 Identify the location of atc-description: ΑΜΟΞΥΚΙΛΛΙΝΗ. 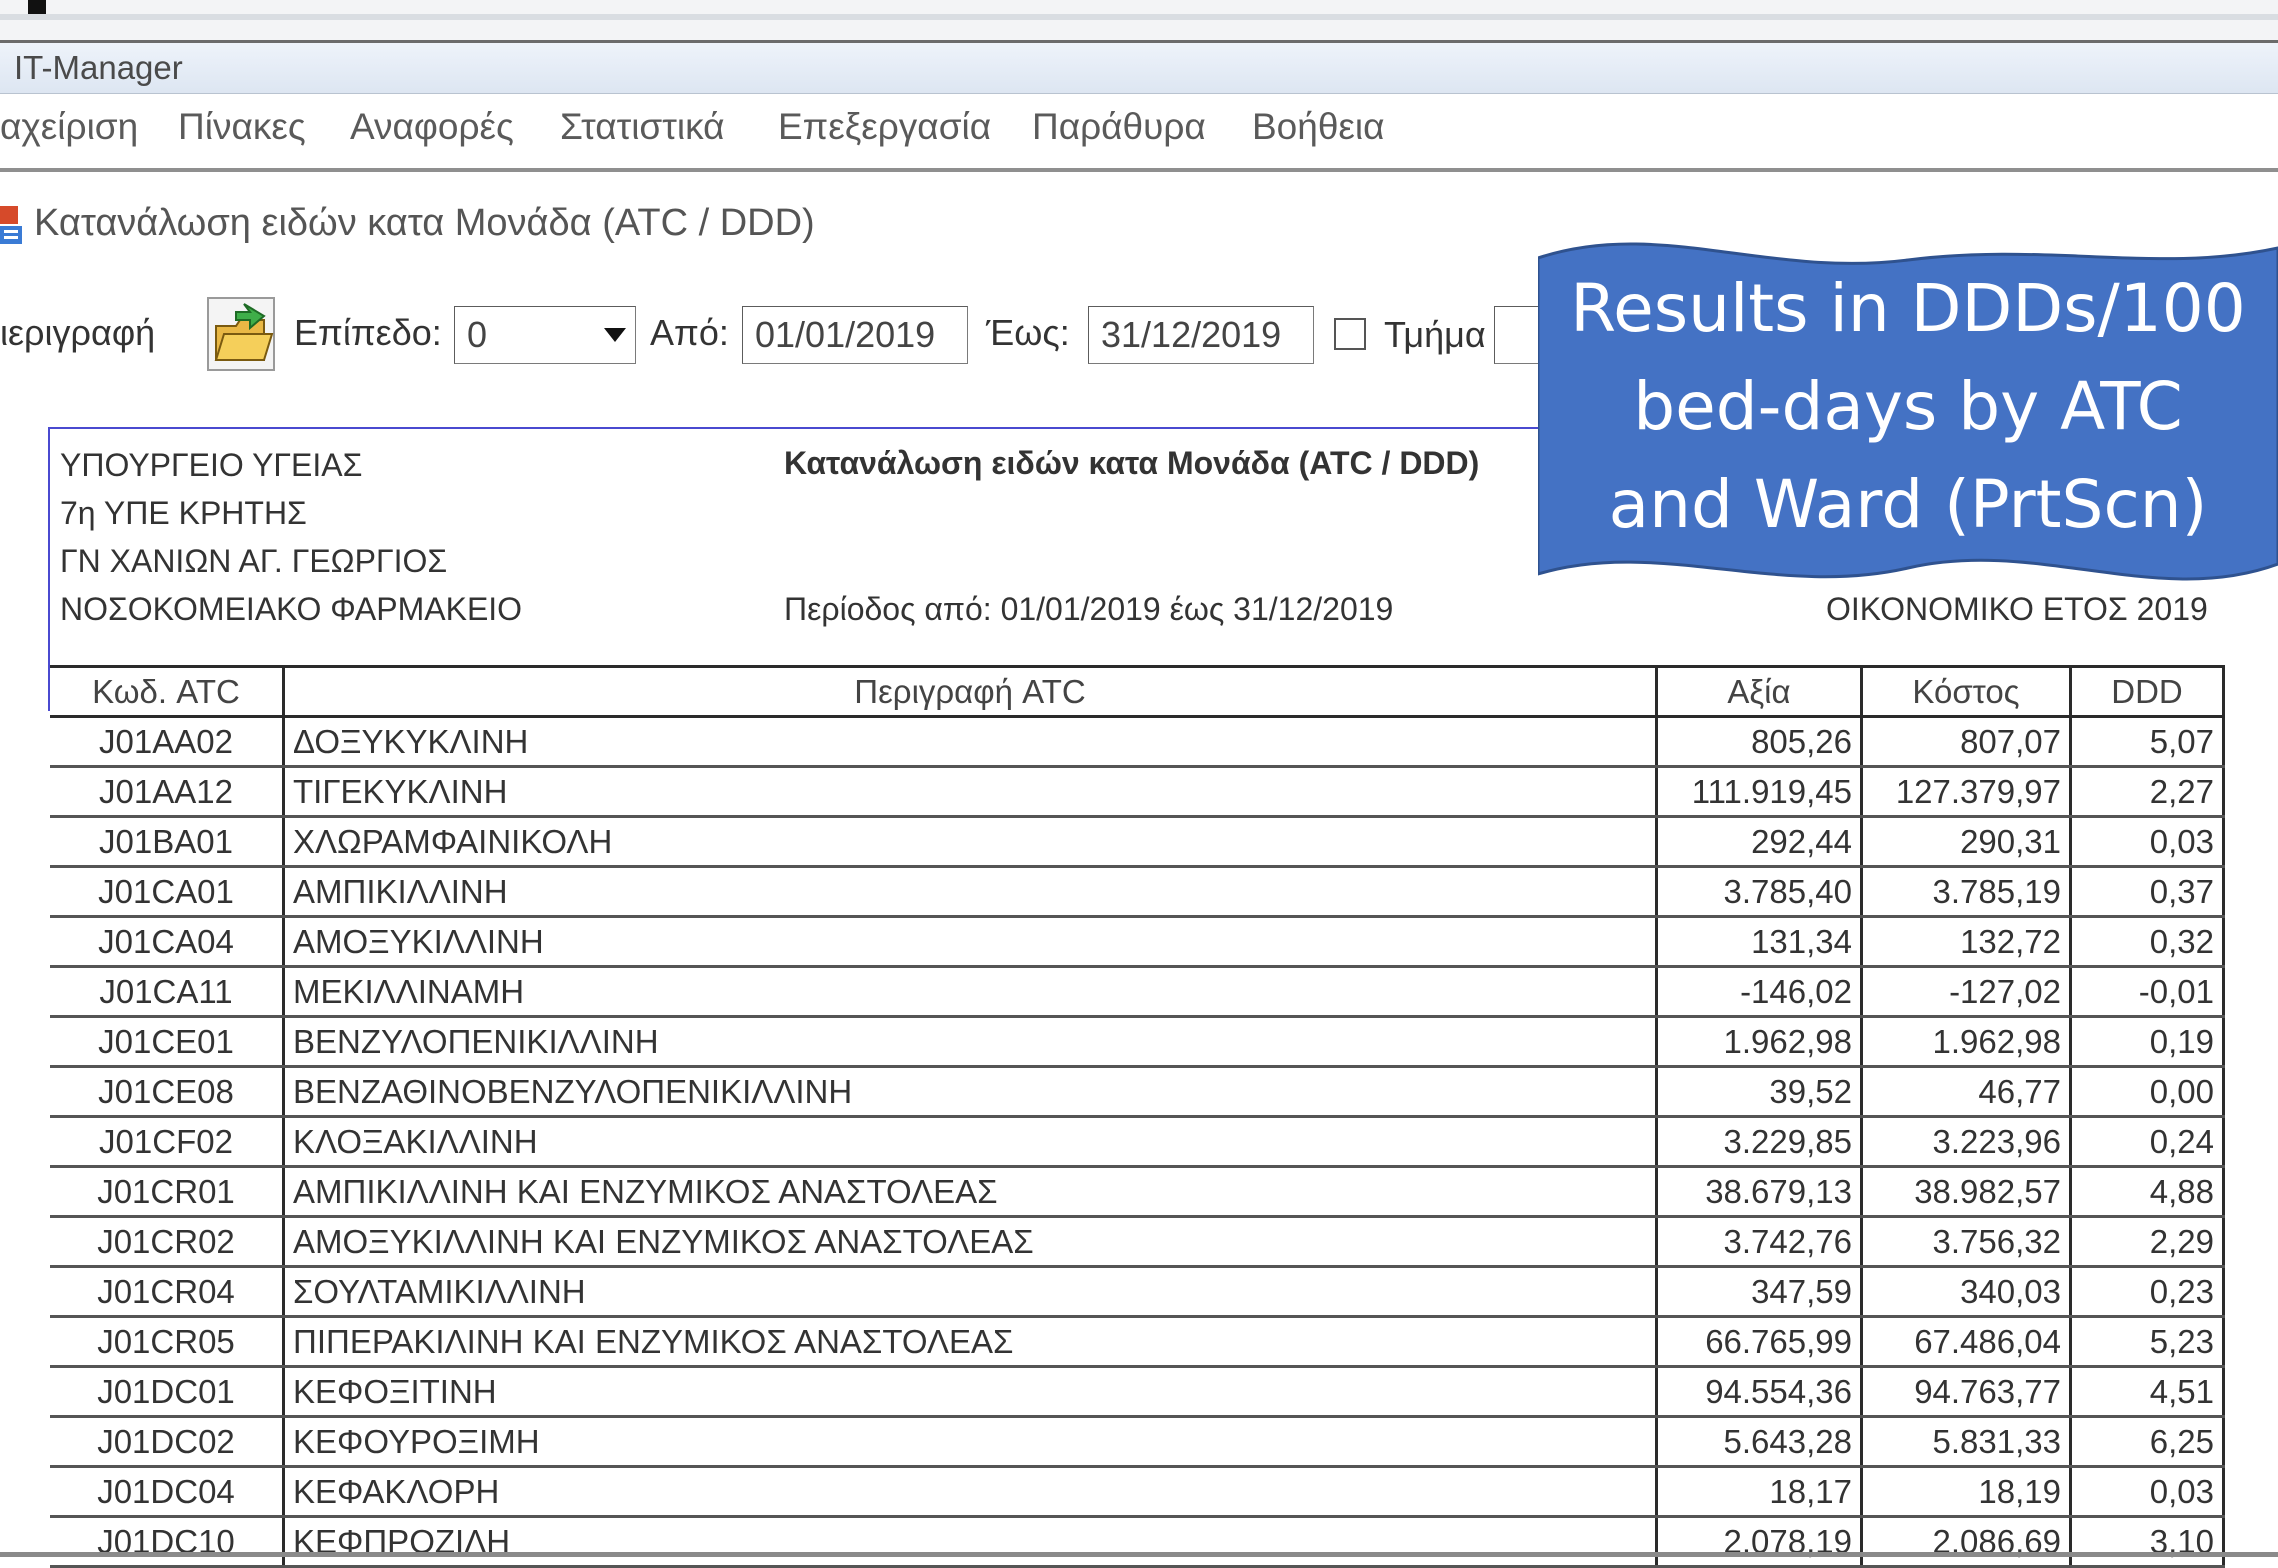
(970, 942).